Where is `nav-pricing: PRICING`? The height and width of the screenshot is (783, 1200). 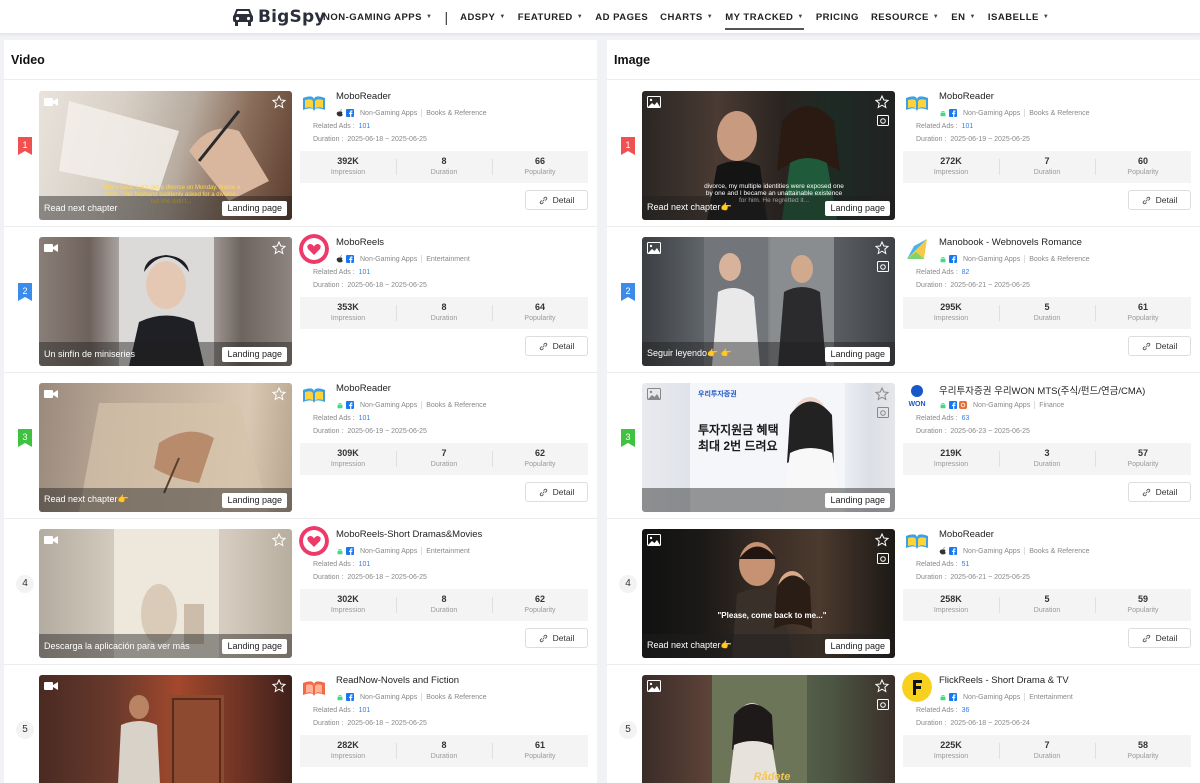
nav-pricing: PRICING is located at coordinates (837, 17).